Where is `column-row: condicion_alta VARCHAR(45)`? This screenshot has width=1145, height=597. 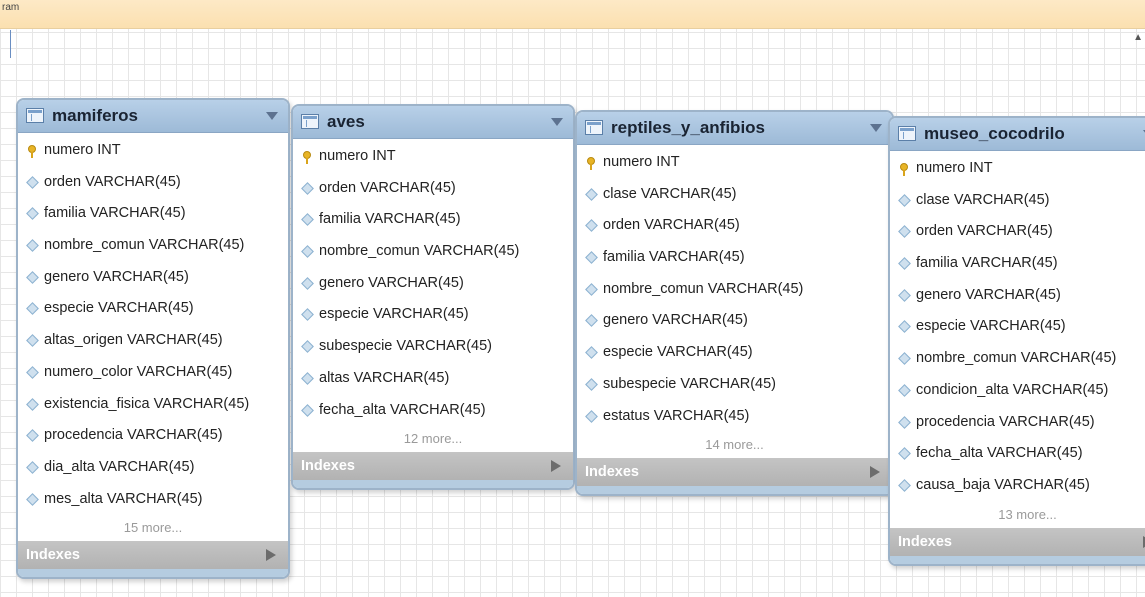 column-row: condicion_alta VARCHAR(45) is located at coordinates (1017, 391).